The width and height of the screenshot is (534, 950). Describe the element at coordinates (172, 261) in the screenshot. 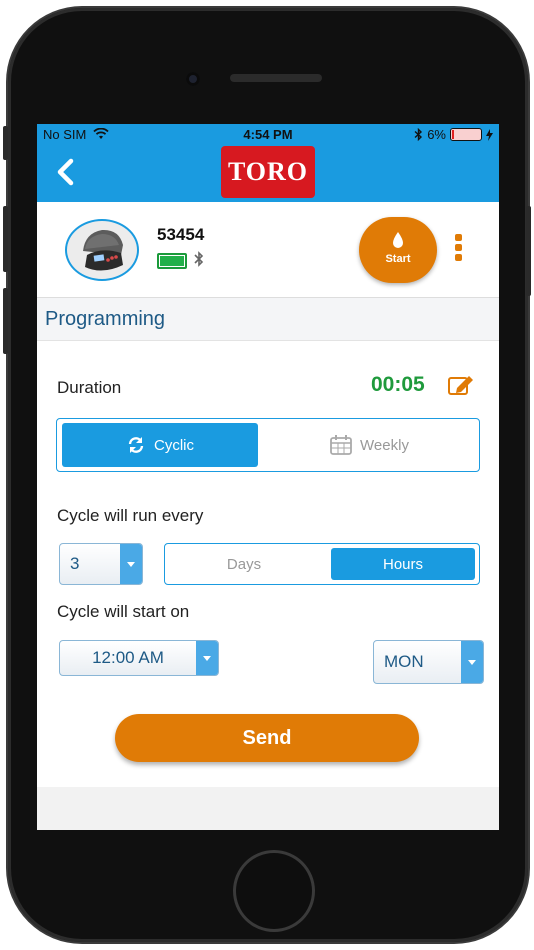

I see `device-battery-icon` at that location.